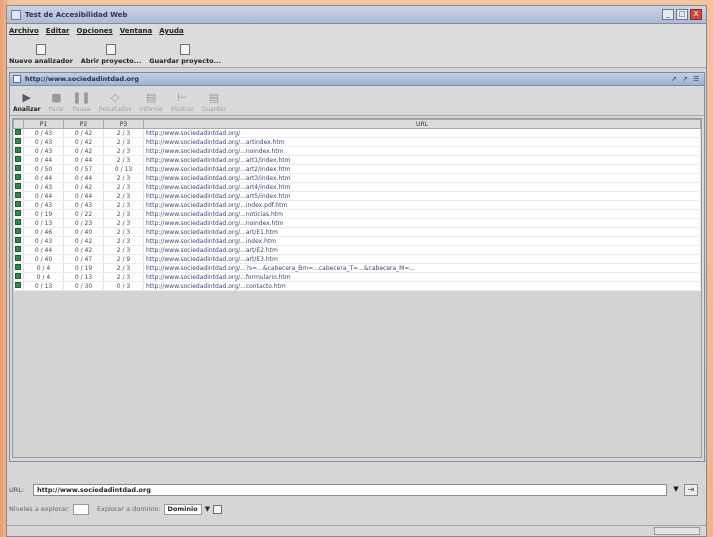 This screenshot has width=713, height=537. Describe the element at coordinates (43, 178) in the screenshot. I see `cell-p1: 0 / 44` at that location.